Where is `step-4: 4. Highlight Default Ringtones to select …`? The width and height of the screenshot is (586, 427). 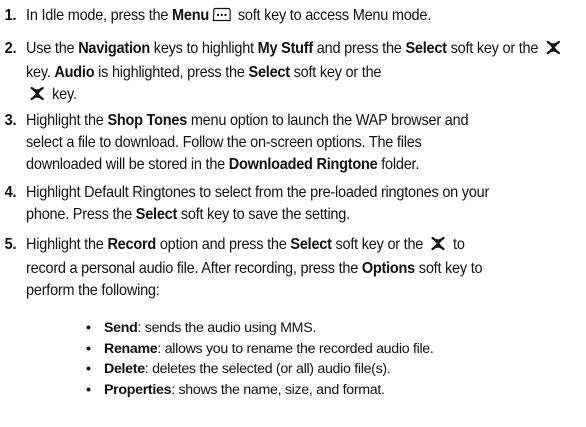
step-4: 4. Highlight Default Ringtones to select … is located at coordinates (293, 204).